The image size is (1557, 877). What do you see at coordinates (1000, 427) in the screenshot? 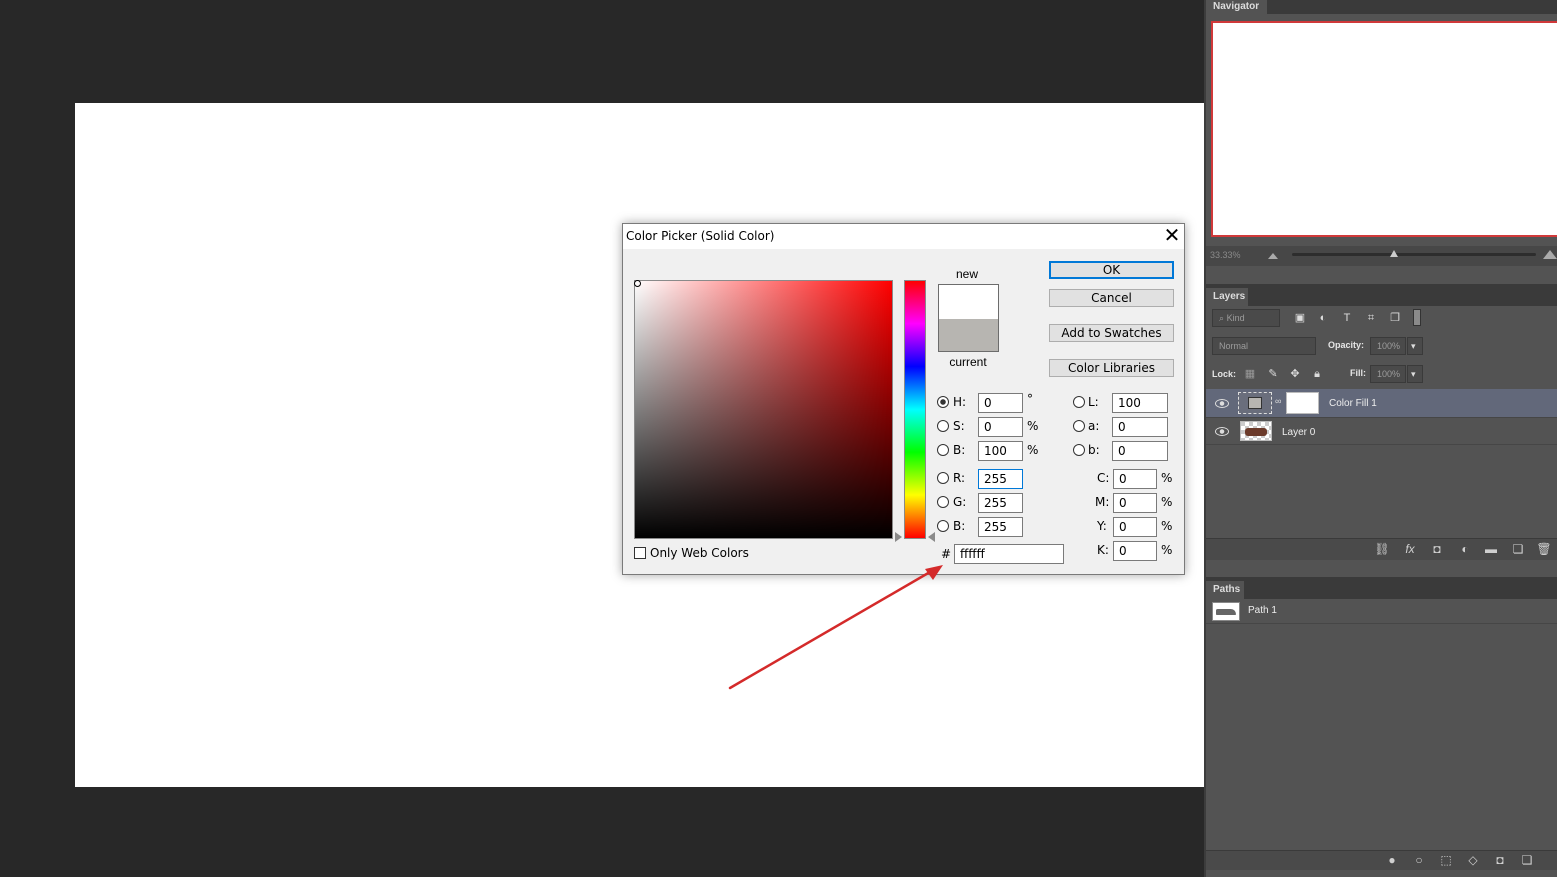
I see `saturation-input: 0` at bounding box center [1000, 427].